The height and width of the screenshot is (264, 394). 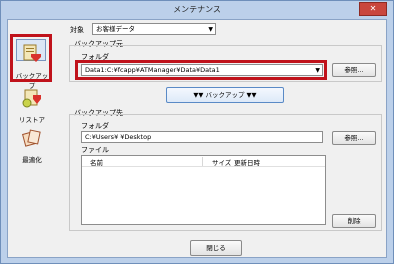 I want to click on sidebar-item-optimize: 最適化, so click(x=32, y=146).